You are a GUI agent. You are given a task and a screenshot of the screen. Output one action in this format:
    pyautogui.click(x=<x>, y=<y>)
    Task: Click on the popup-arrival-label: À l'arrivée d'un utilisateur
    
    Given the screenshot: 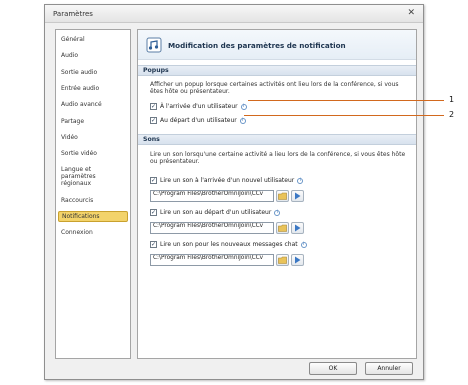 What is the action you would take?
    pyautogui.click(x=199, y=106)
    